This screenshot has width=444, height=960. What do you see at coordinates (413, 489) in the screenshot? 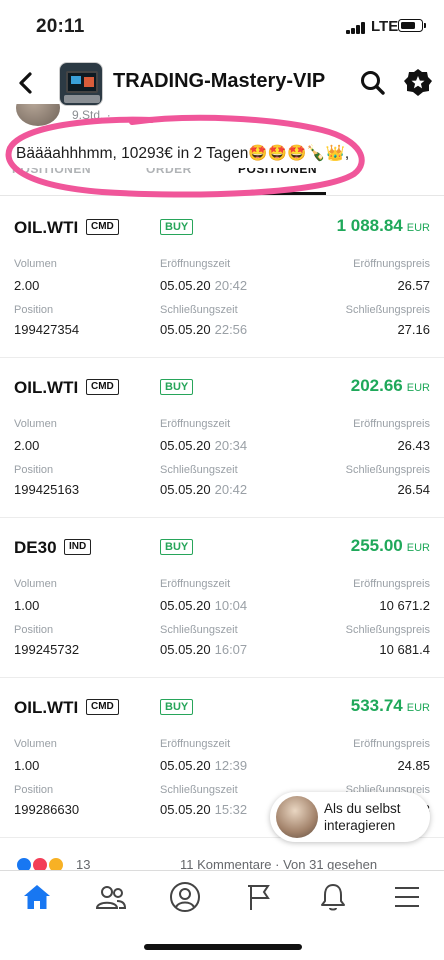
I see `close-price-value: 26.54` at bounding box center [413, 489].